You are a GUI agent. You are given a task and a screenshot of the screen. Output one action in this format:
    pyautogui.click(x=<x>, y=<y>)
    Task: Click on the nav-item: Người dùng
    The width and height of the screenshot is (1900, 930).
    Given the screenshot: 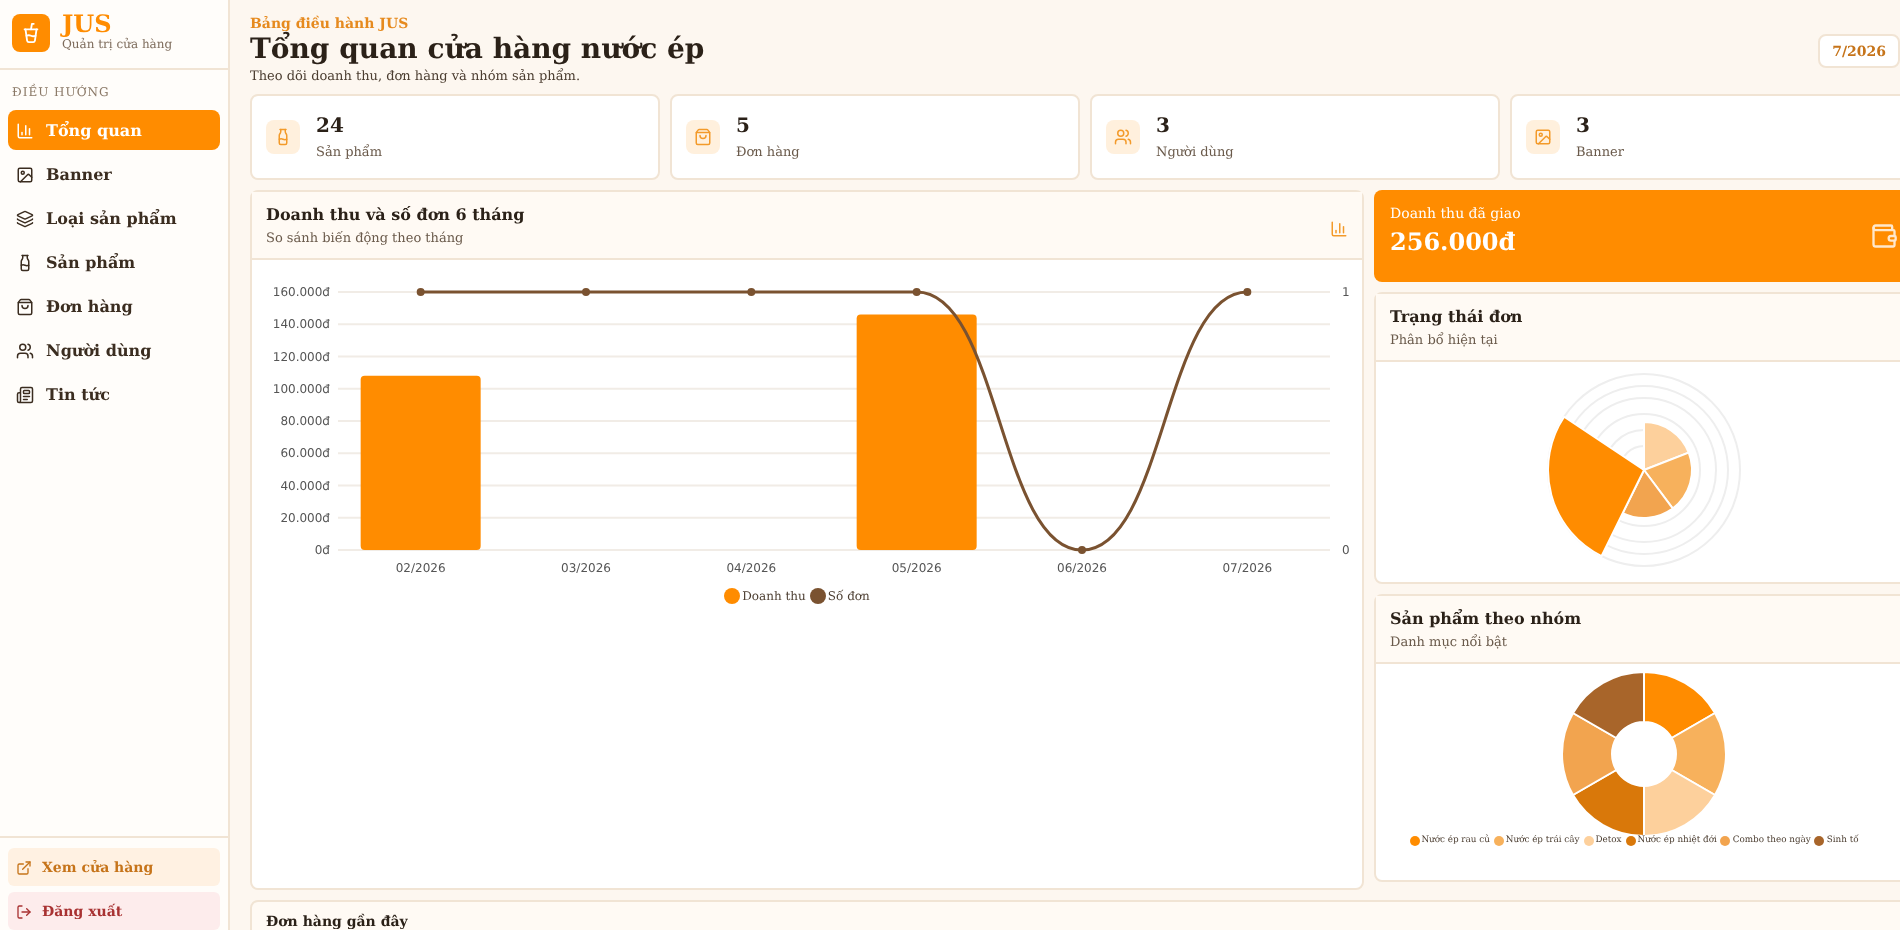 What is the action you would take?
    pyautogui.click(x=114, y=350)
    